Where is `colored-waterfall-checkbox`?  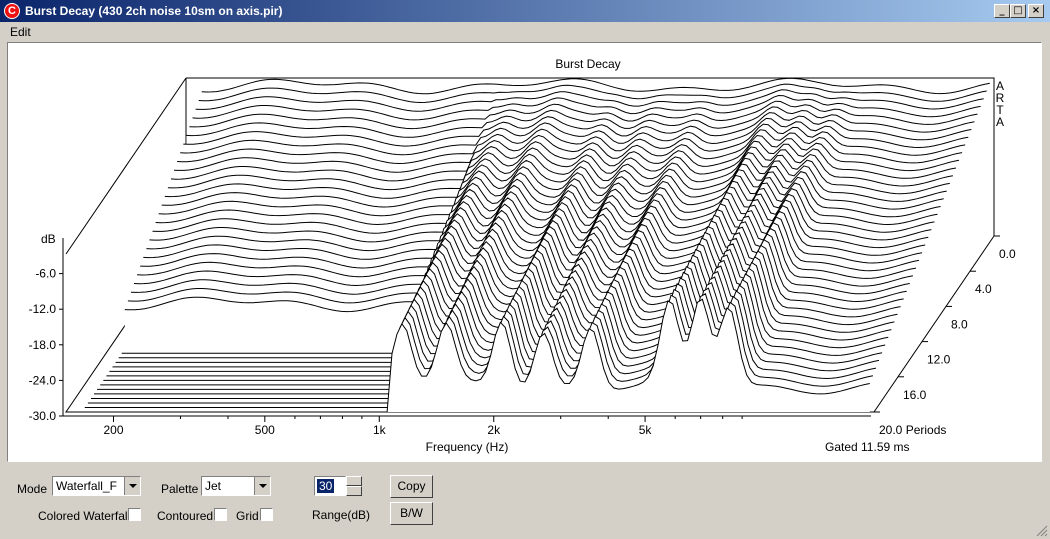
colored-waterfall-checkbox is located at coordinates (134, 514).